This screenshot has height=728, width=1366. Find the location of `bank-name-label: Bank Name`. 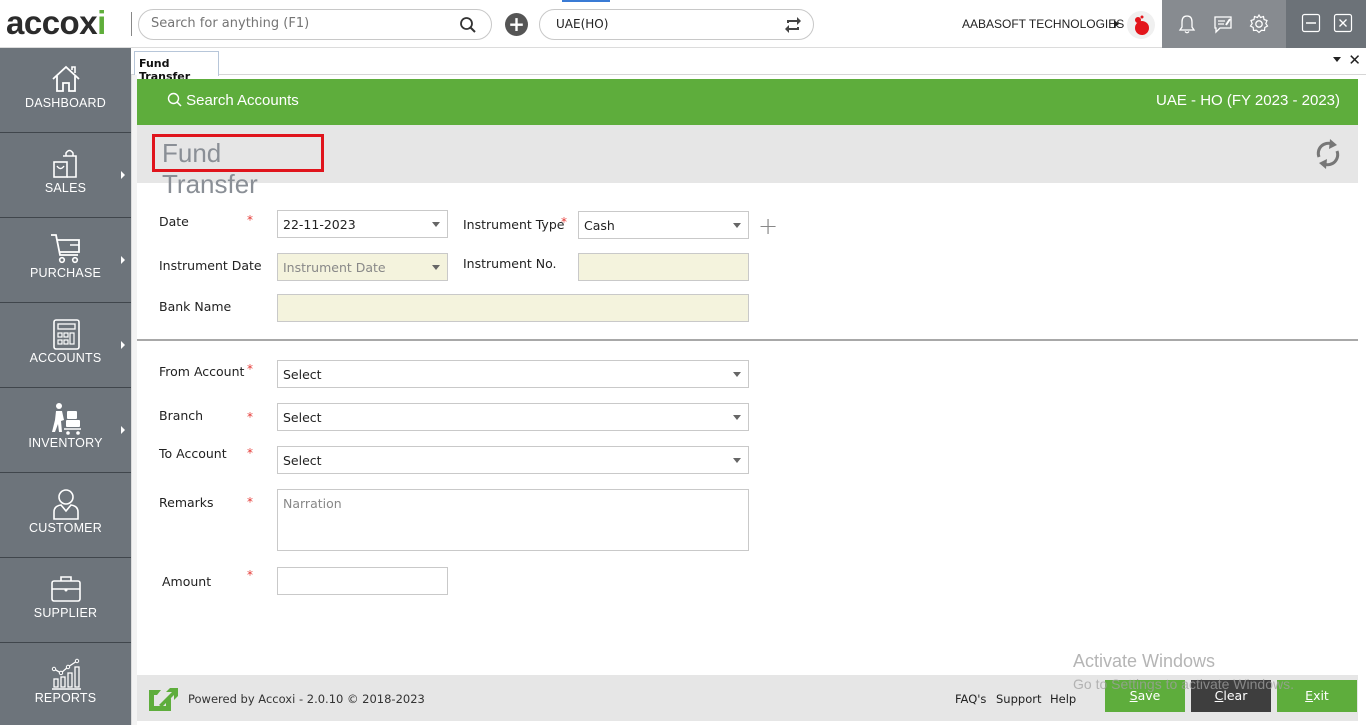

bank-name-label: Bank Name is located at coordinates (195, 306).